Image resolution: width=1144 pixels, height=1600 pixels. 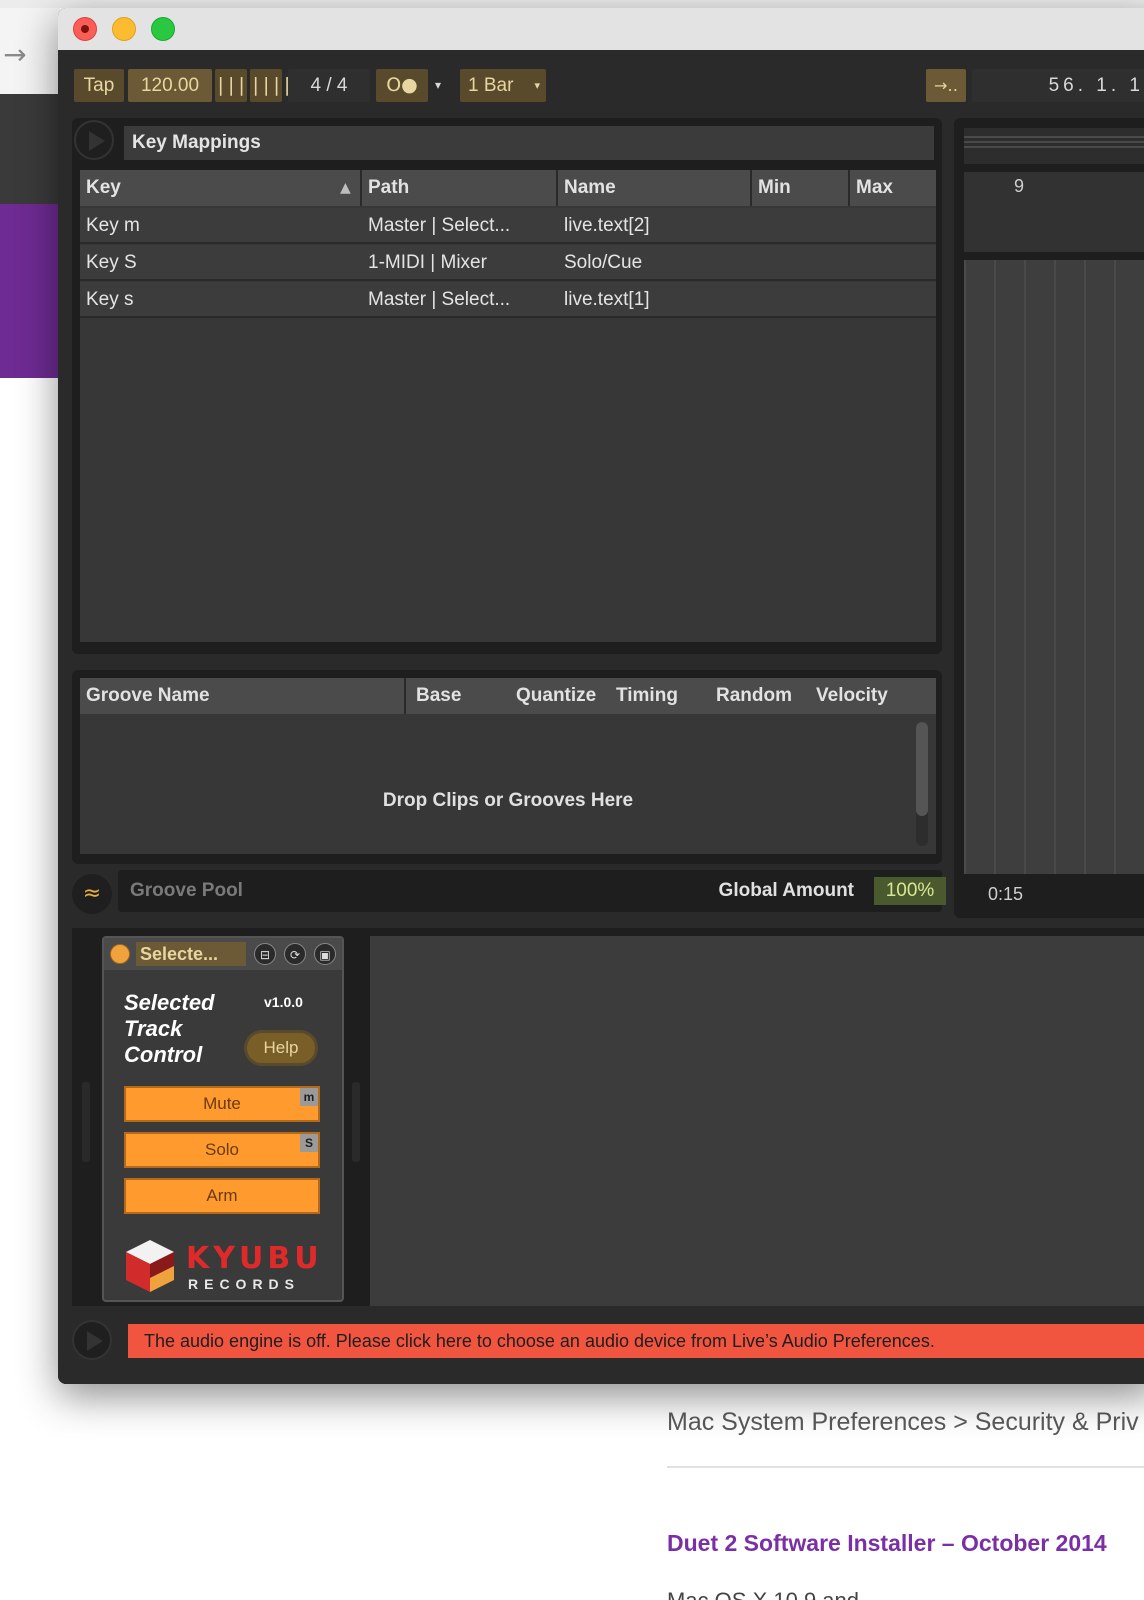 What do you see at coordinates (356, 1122) in the screenshot?
I see `device-right-handle` at bounding box center [356, 1122].